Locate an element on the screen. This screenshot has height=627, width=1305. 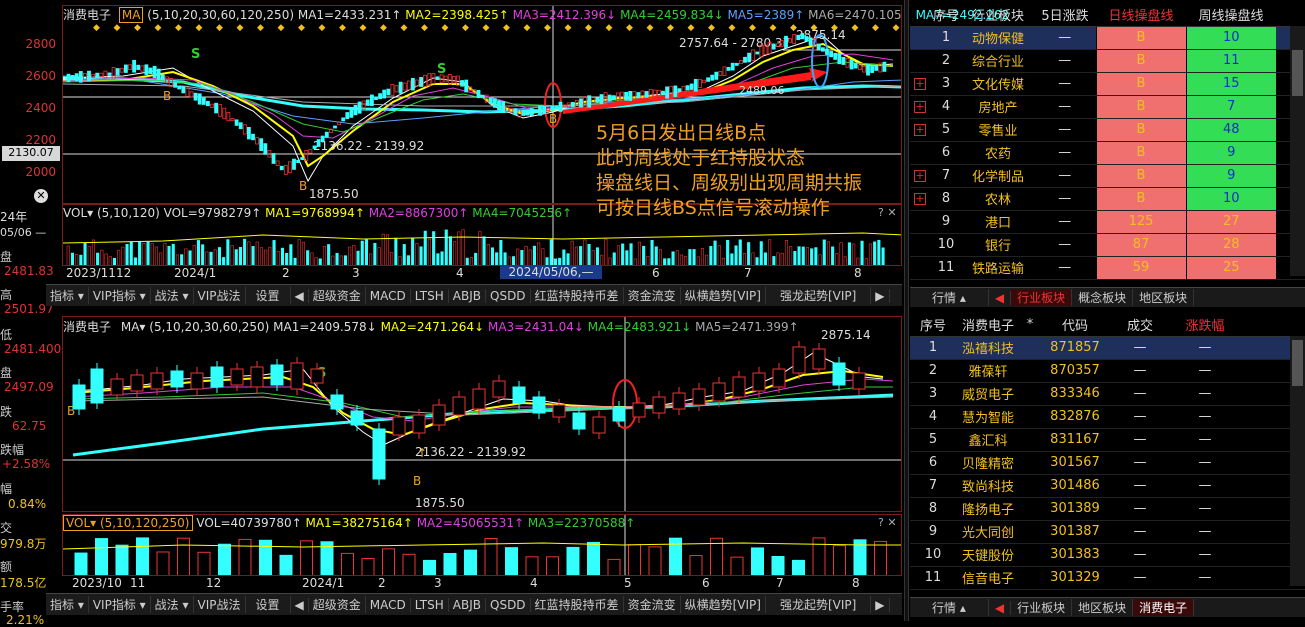
sector-row: +5 零售业 — B 48 is located at coordinates (1107, 130).